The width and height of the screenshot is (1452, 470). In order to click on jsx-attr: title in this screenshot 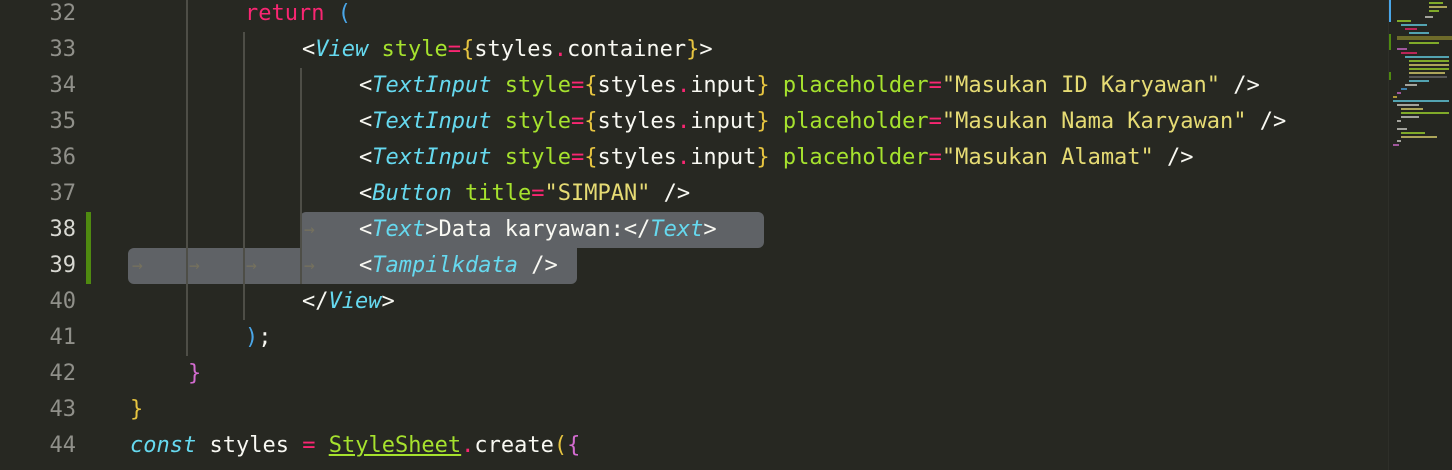, I will do `click(498, 193)`.